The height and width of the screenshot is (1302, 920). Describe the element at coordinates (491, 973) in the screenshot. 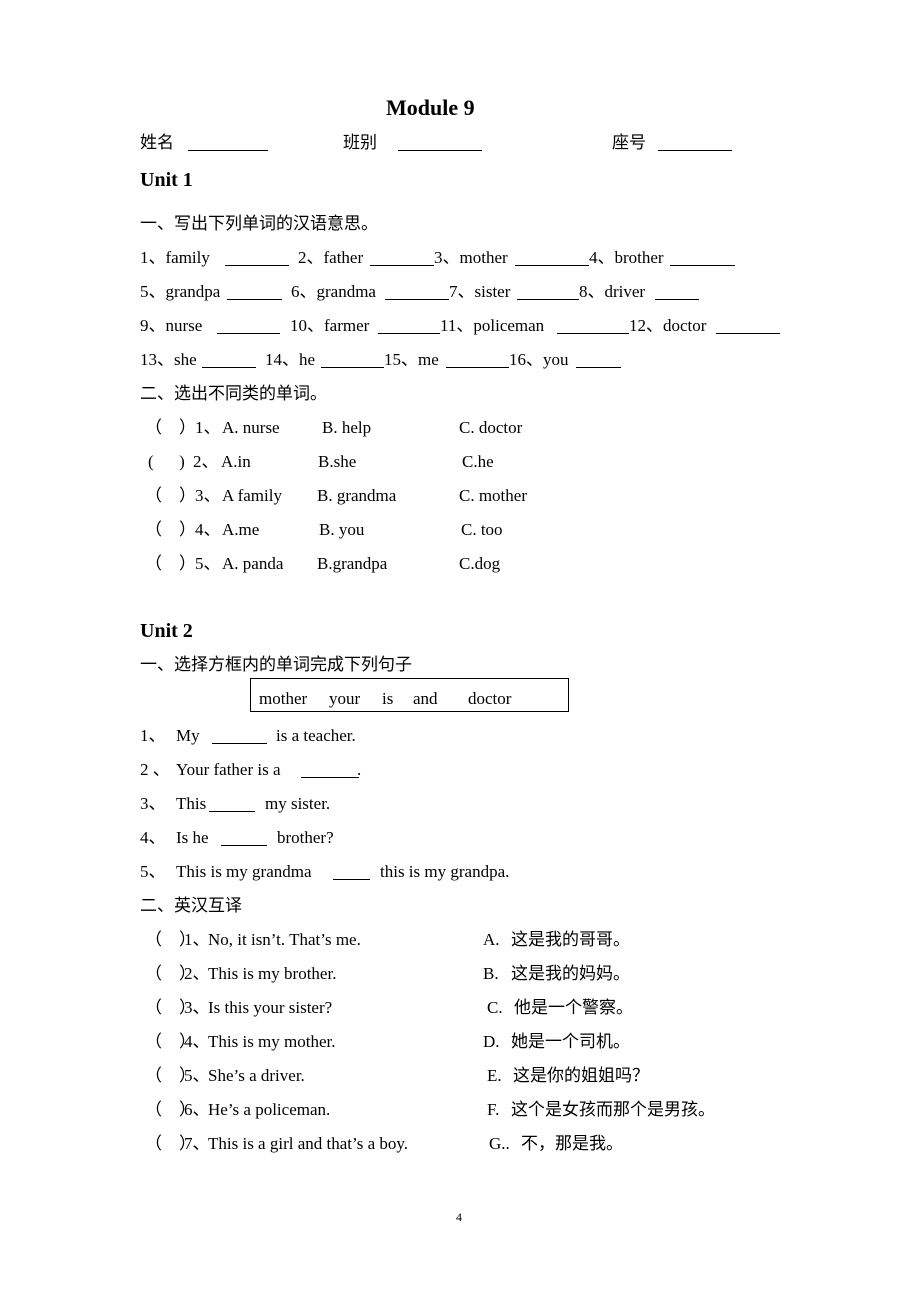

I see `option-letter: B.` at that location.